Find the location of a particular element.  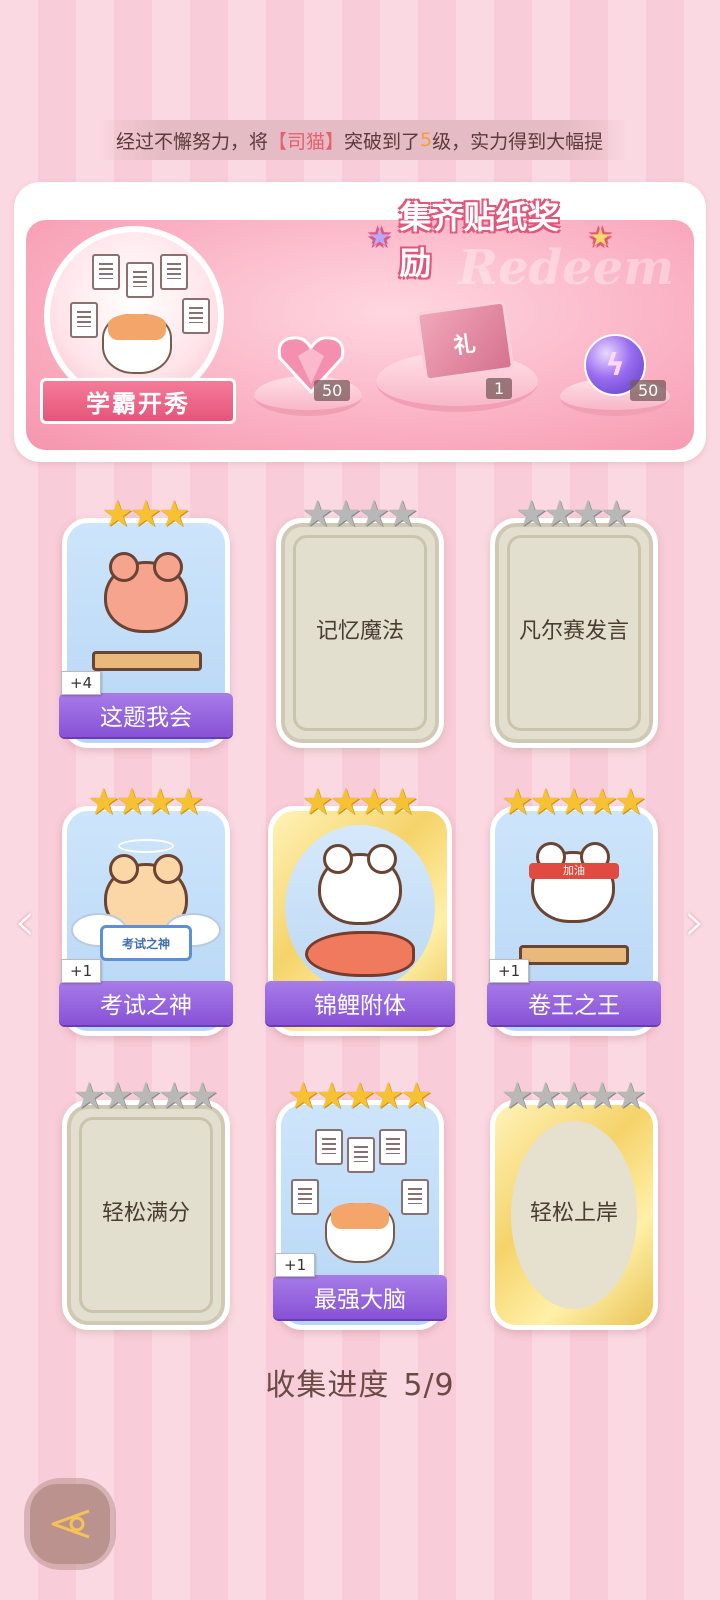

chevron-left-icon: ‹ is located at coordinates (25, 921).